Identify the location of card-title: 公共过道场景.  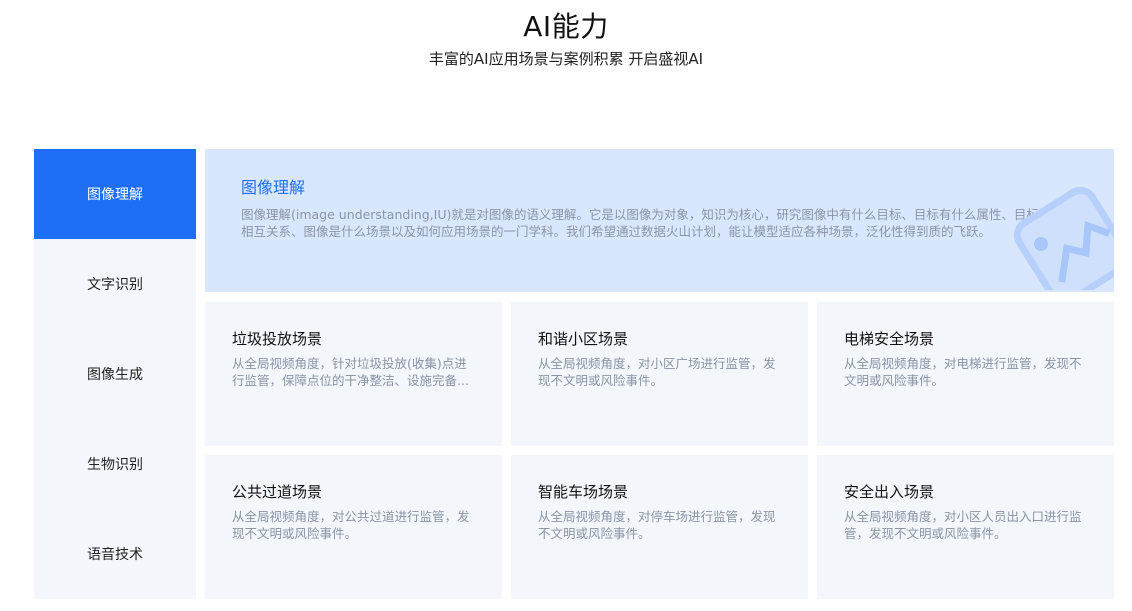
(277, 491).